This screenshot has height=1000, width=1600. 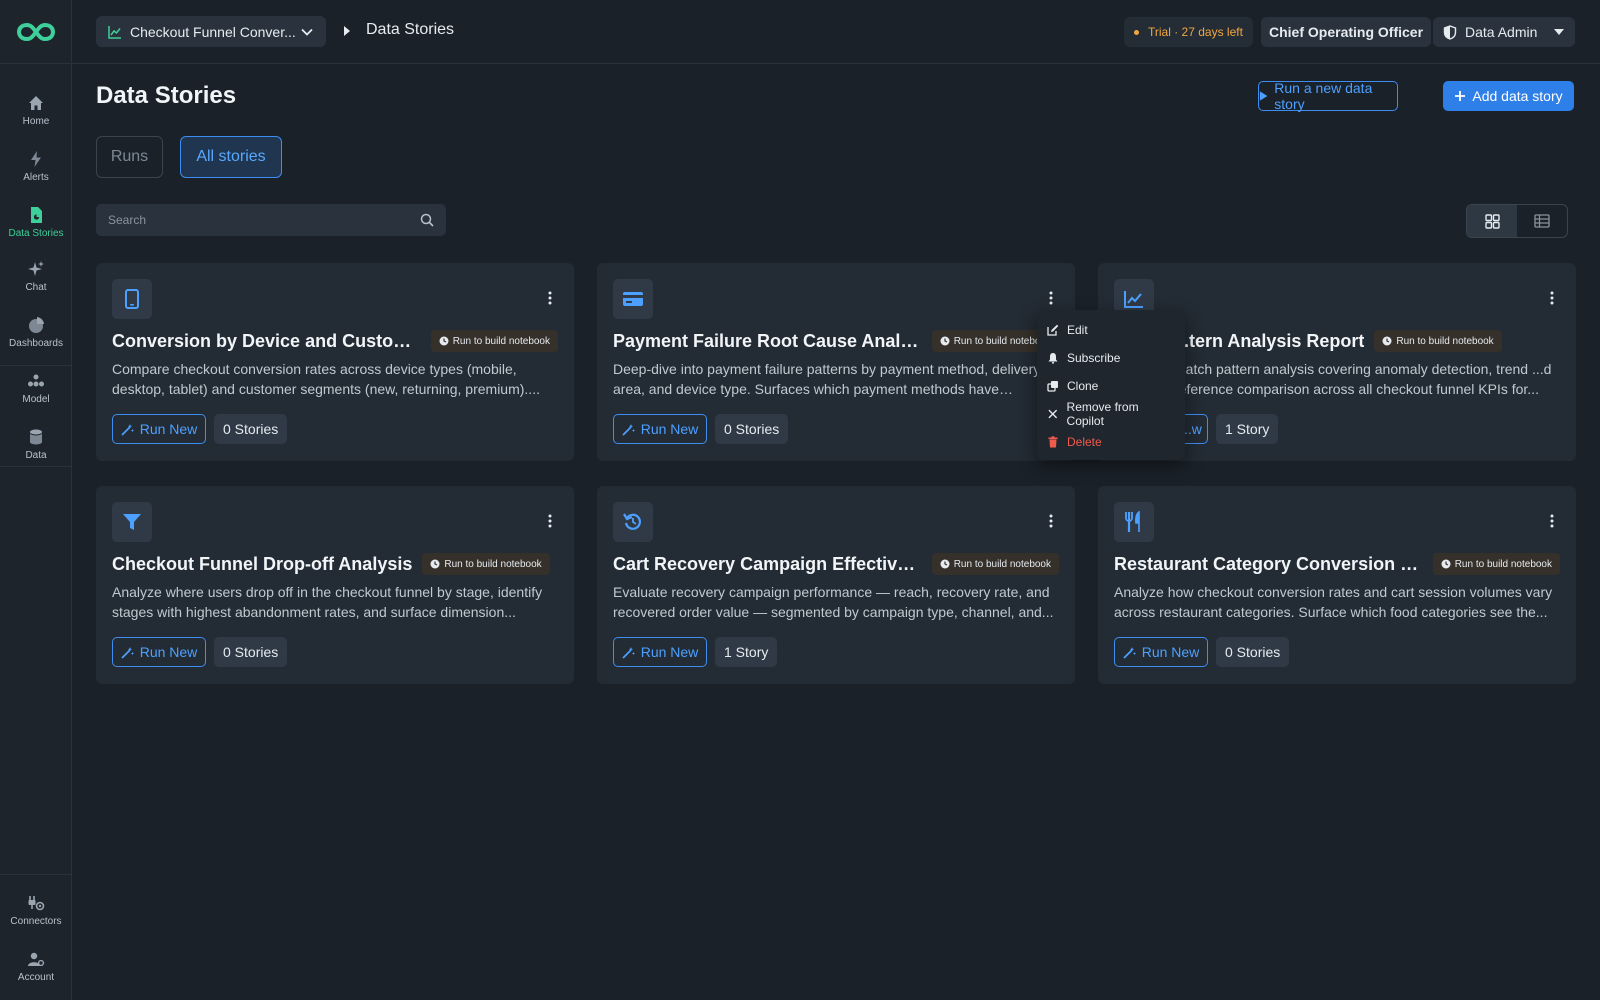 I want to click on trial-label: Trial · 27 days left, so click(x=1195, y=32).